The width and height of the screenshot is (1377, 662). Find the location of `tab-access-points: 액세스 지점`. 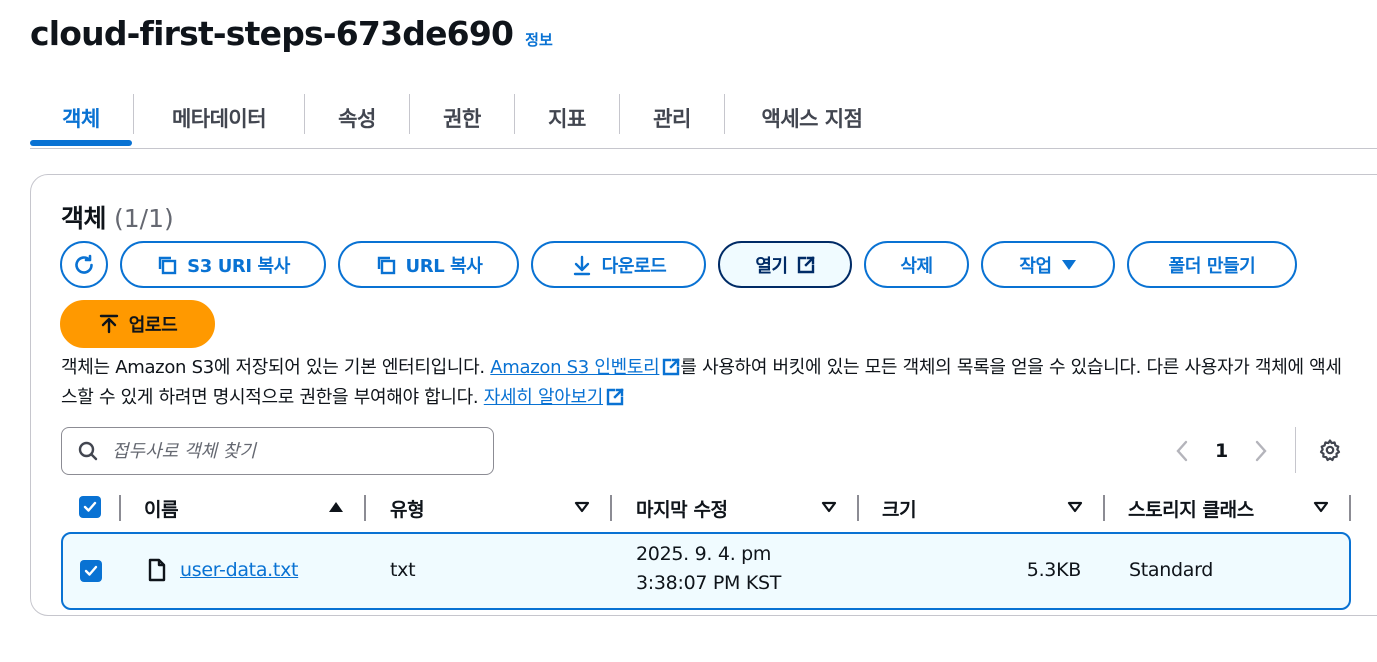

tab-access-points: 액세스 지점 is located at coordinates (812, 118).